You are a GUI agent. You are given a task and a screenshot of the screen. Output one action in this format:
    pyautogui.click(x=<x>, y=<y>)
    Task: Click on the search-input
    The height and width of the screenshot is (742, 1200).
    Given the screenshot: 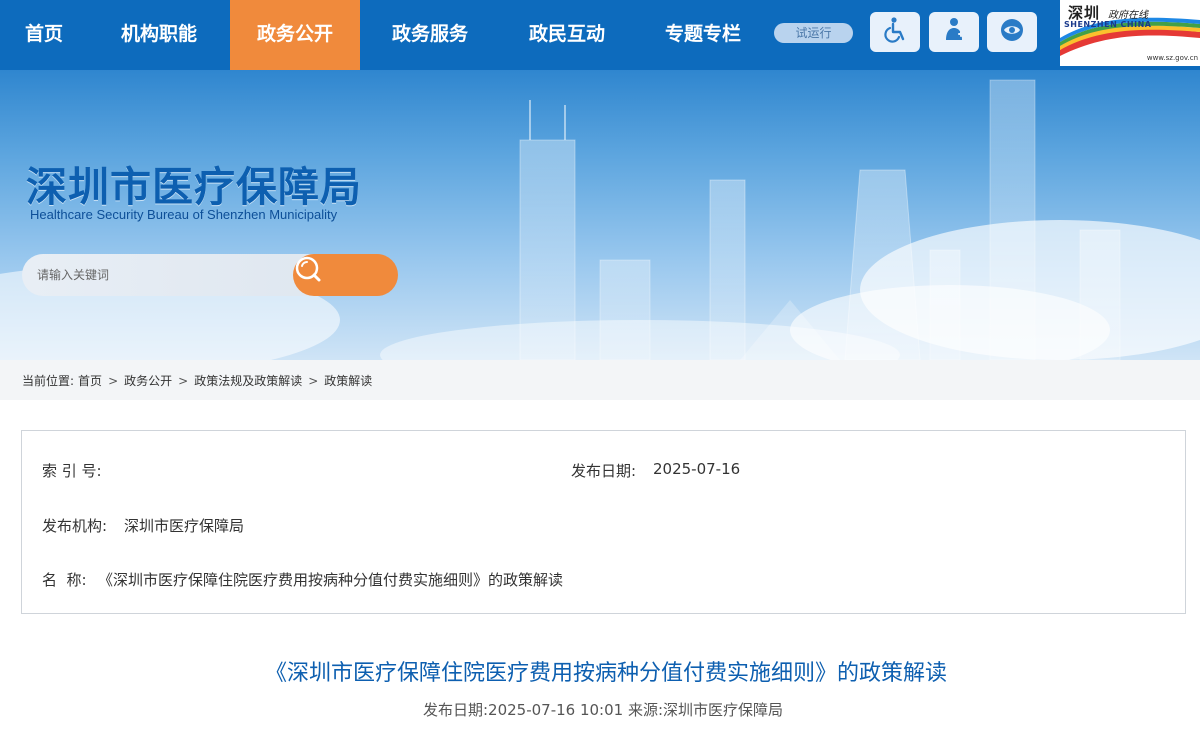 What is the action you would take?
    pyautogui.click(x=172, y=275)
    